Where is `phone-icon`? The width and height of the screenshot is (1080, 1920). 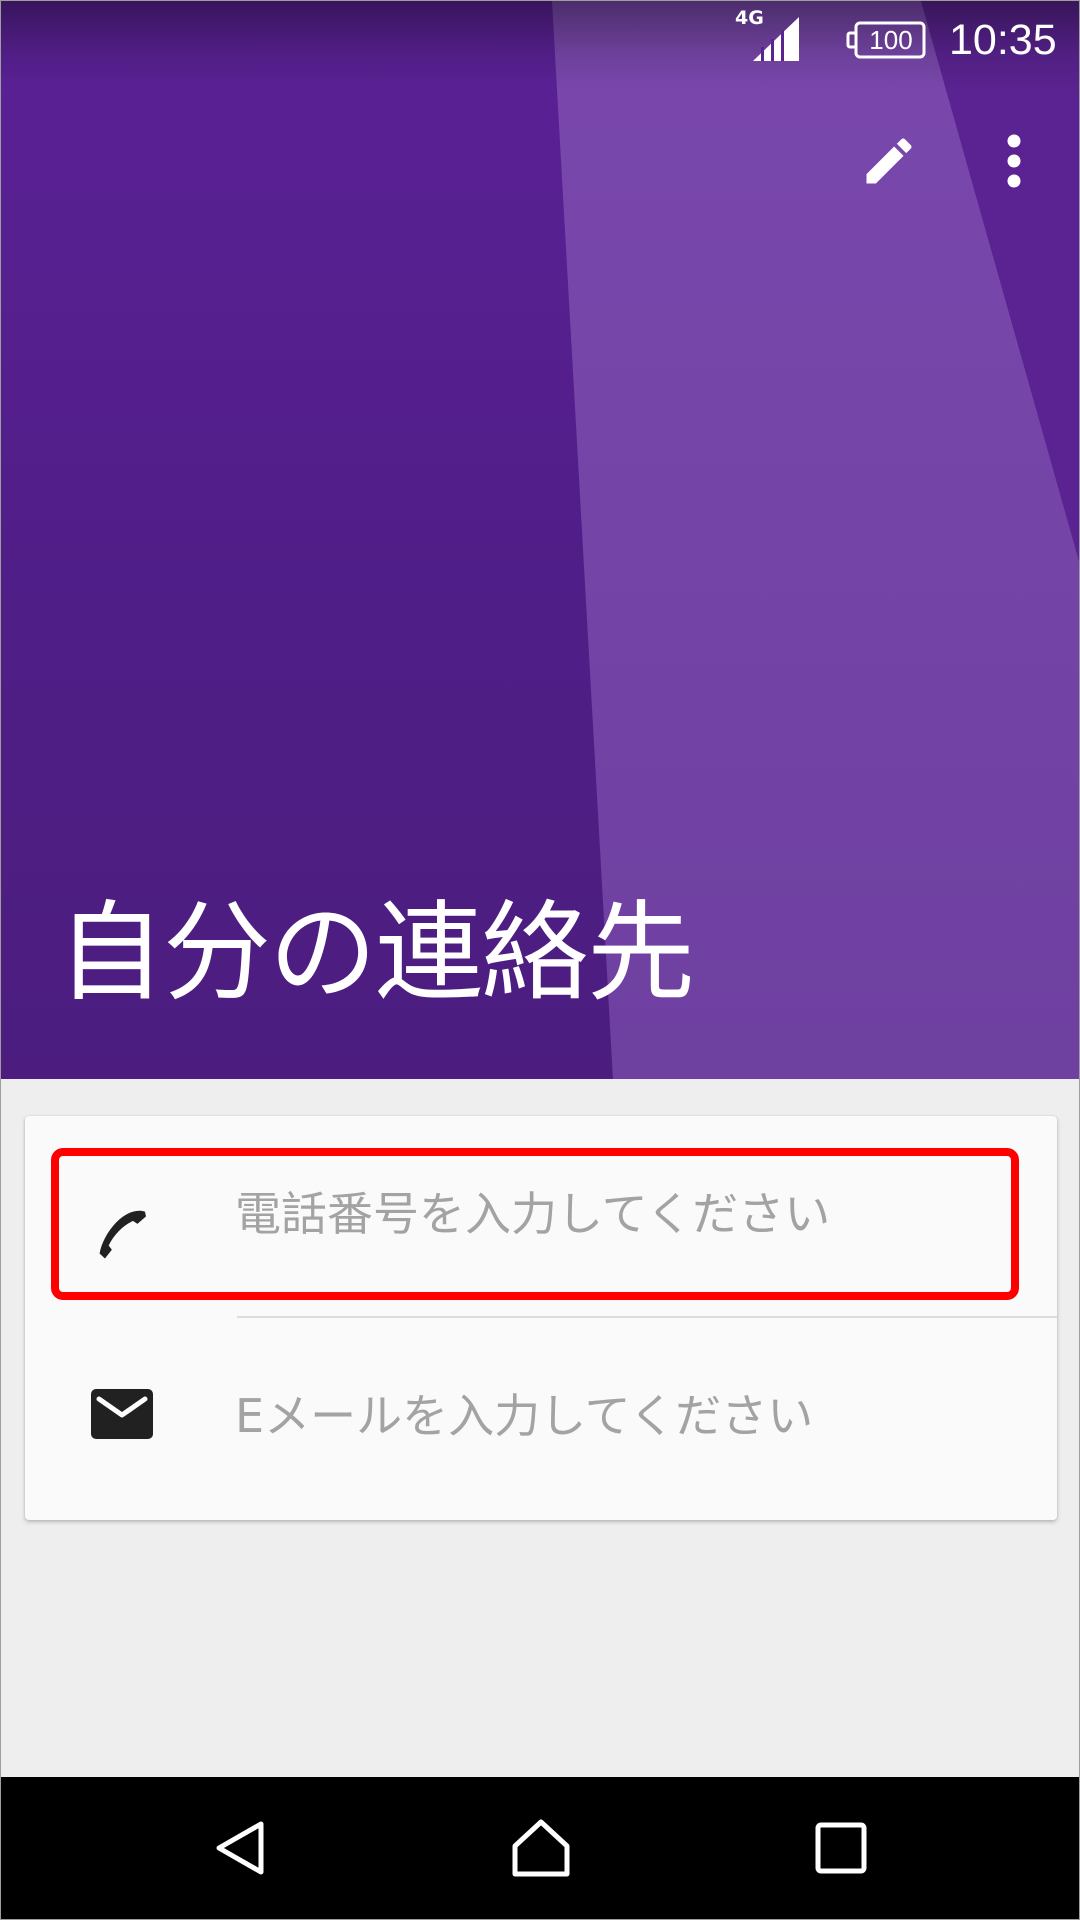 phone-icon is located at coordinates (122, 1234).